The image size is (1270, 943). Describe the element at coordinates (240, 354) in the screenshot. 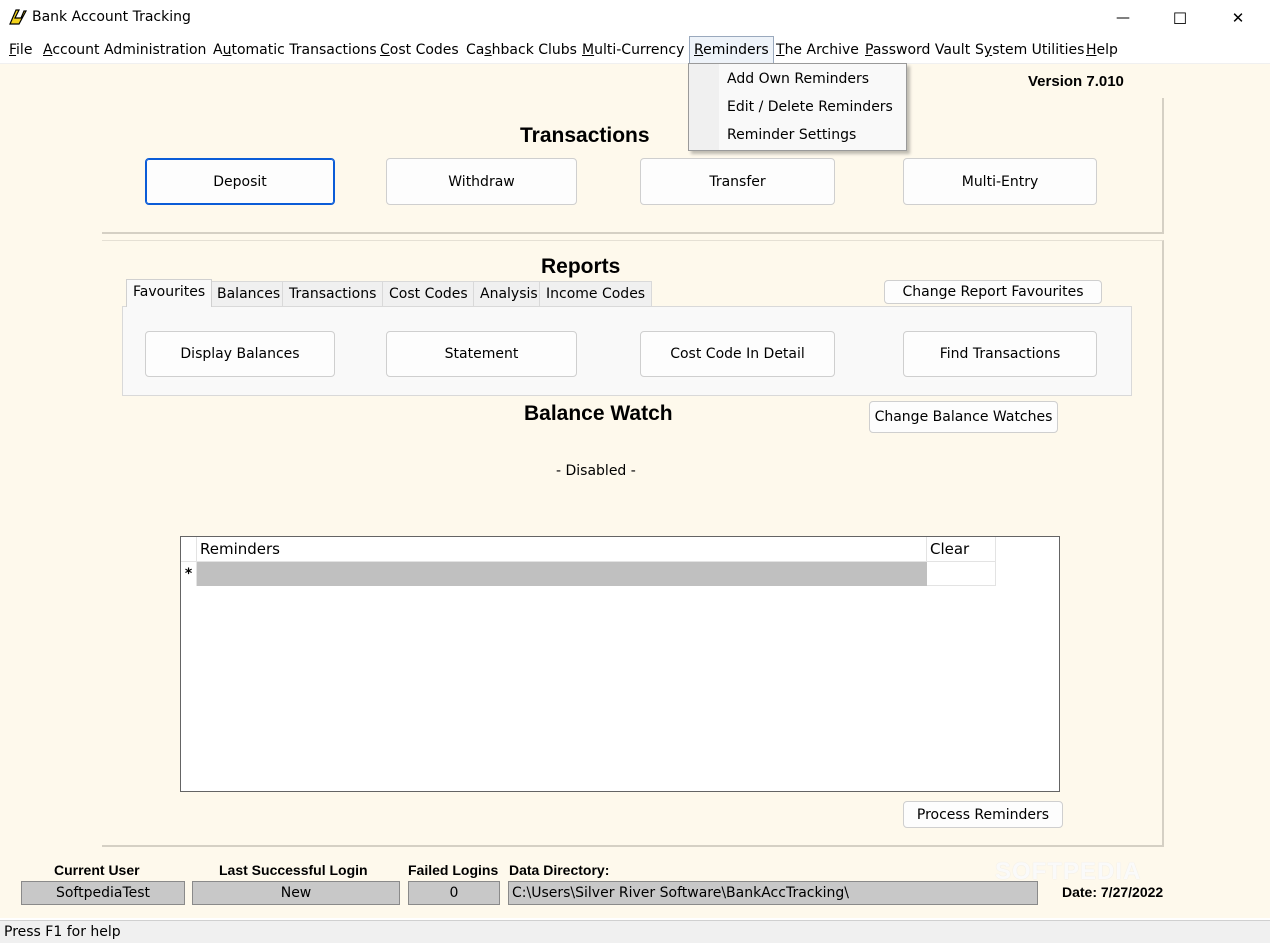

I see `display-balances-button: Display Balances` at that location.